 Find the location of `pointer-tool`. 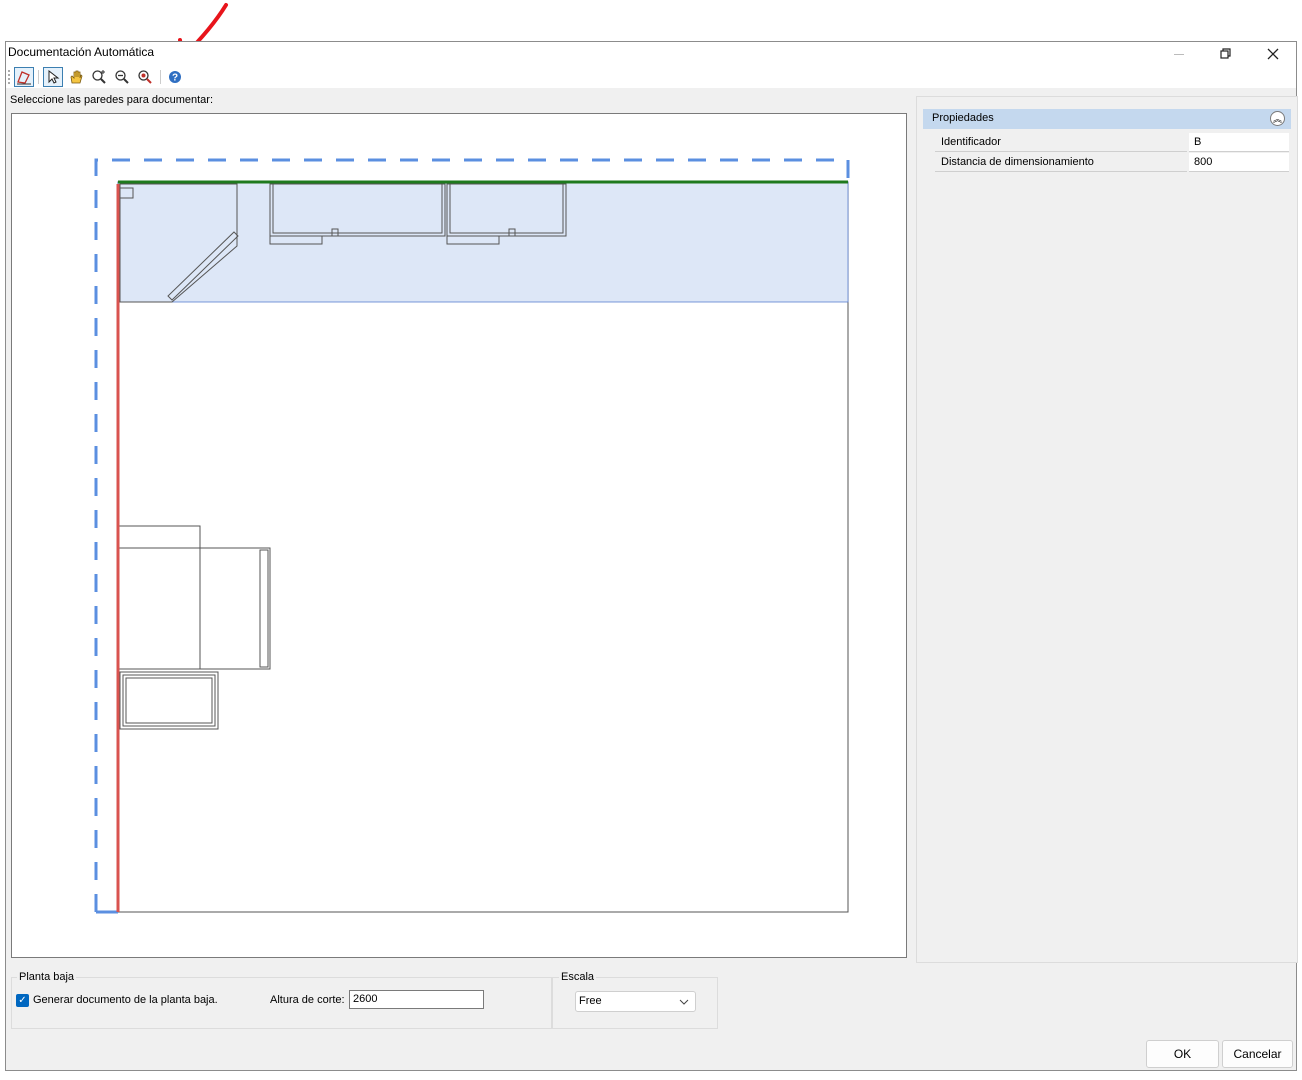

pointer-tool is located at coordinates (53, 77).